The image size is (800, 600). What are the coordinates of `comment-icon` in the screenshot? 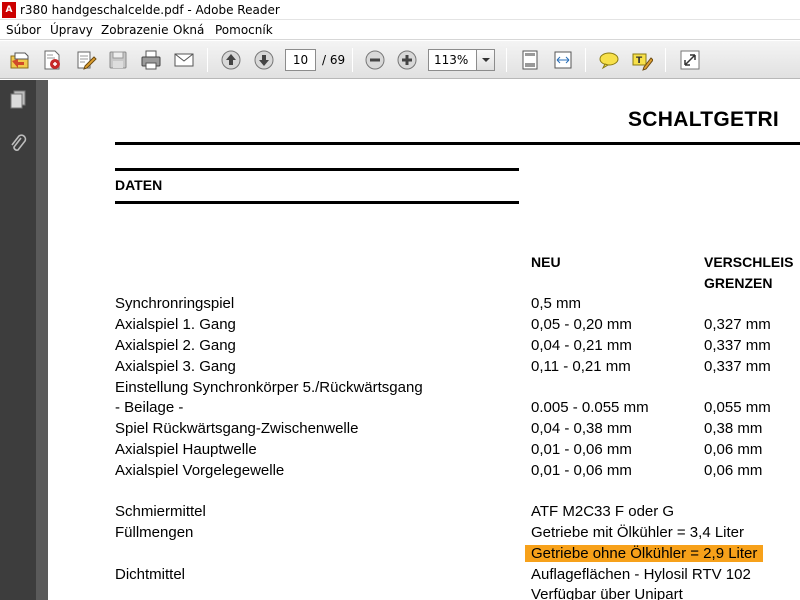 It's located at (609, 60).